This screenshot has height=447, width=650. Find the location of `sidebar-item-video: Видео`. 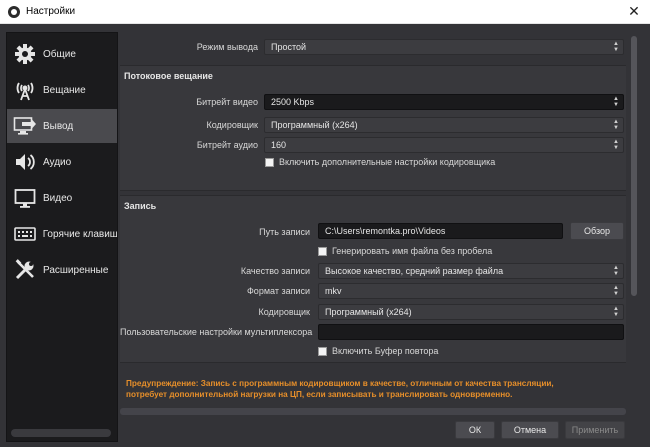

sidebar-item-video: Видео is located at coordinates (62, 198).